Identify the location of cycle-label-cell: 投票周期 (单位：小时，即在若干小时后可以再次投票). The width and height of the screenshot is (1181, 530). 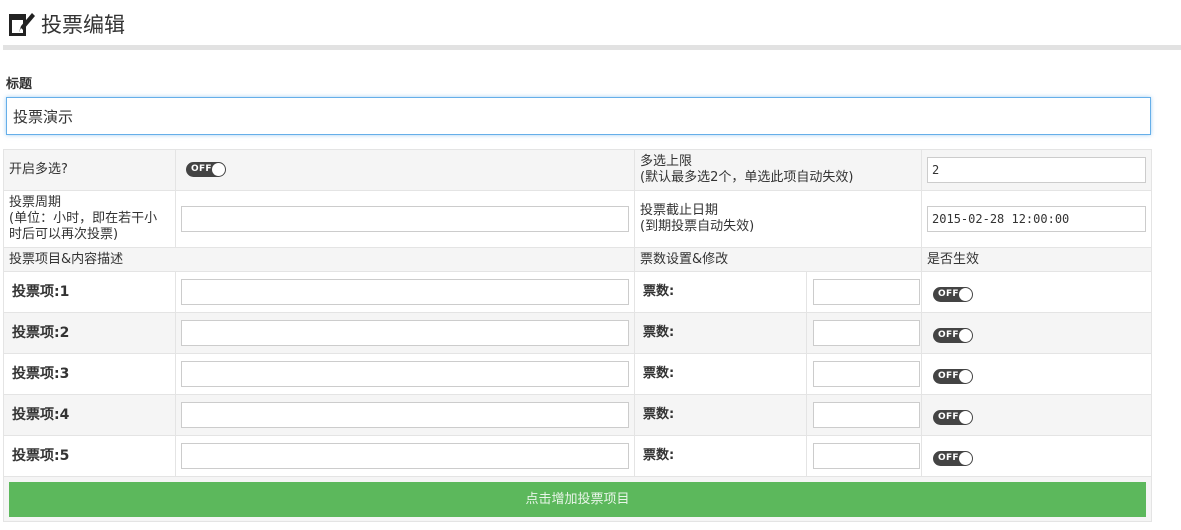
(89, 219).